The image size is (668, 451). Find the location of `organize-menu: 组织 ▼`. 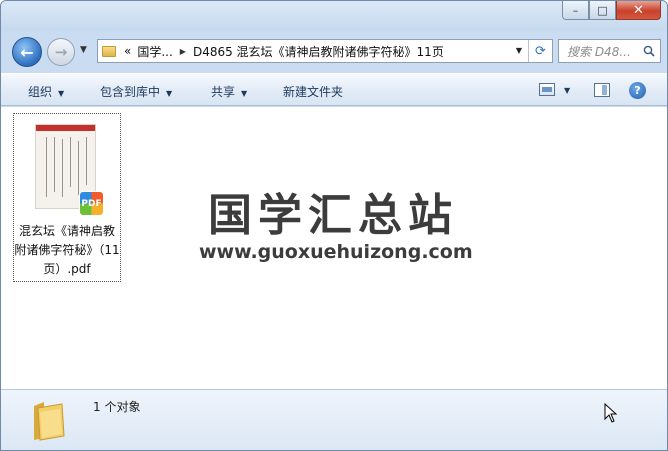

organize-menu: 组织 ▼ is located at coordinates (46, 91).